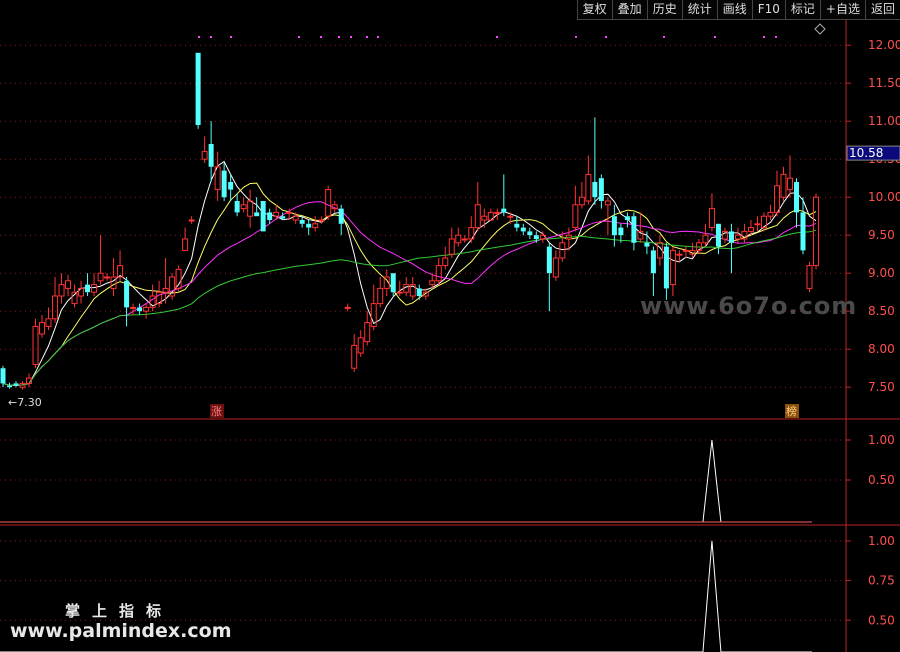  What do you see at coordinates (881, 311) in the screenshot?
I see `y-tick-label: 8.50` at bounding box center [881, 311].